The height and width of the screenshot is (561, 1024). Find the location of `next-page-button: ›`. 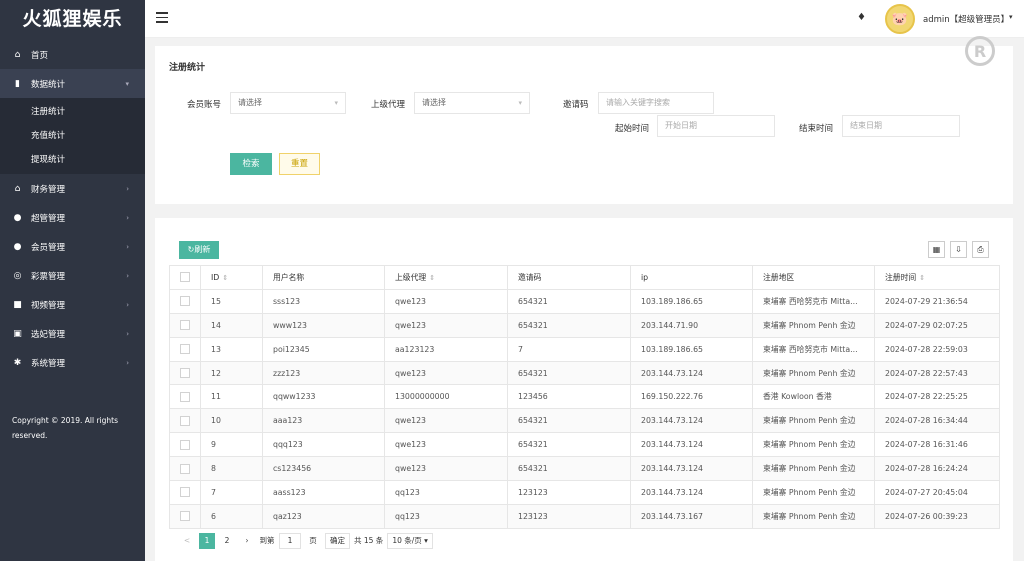

next-page-button: › is located at coordinates (247, 541).